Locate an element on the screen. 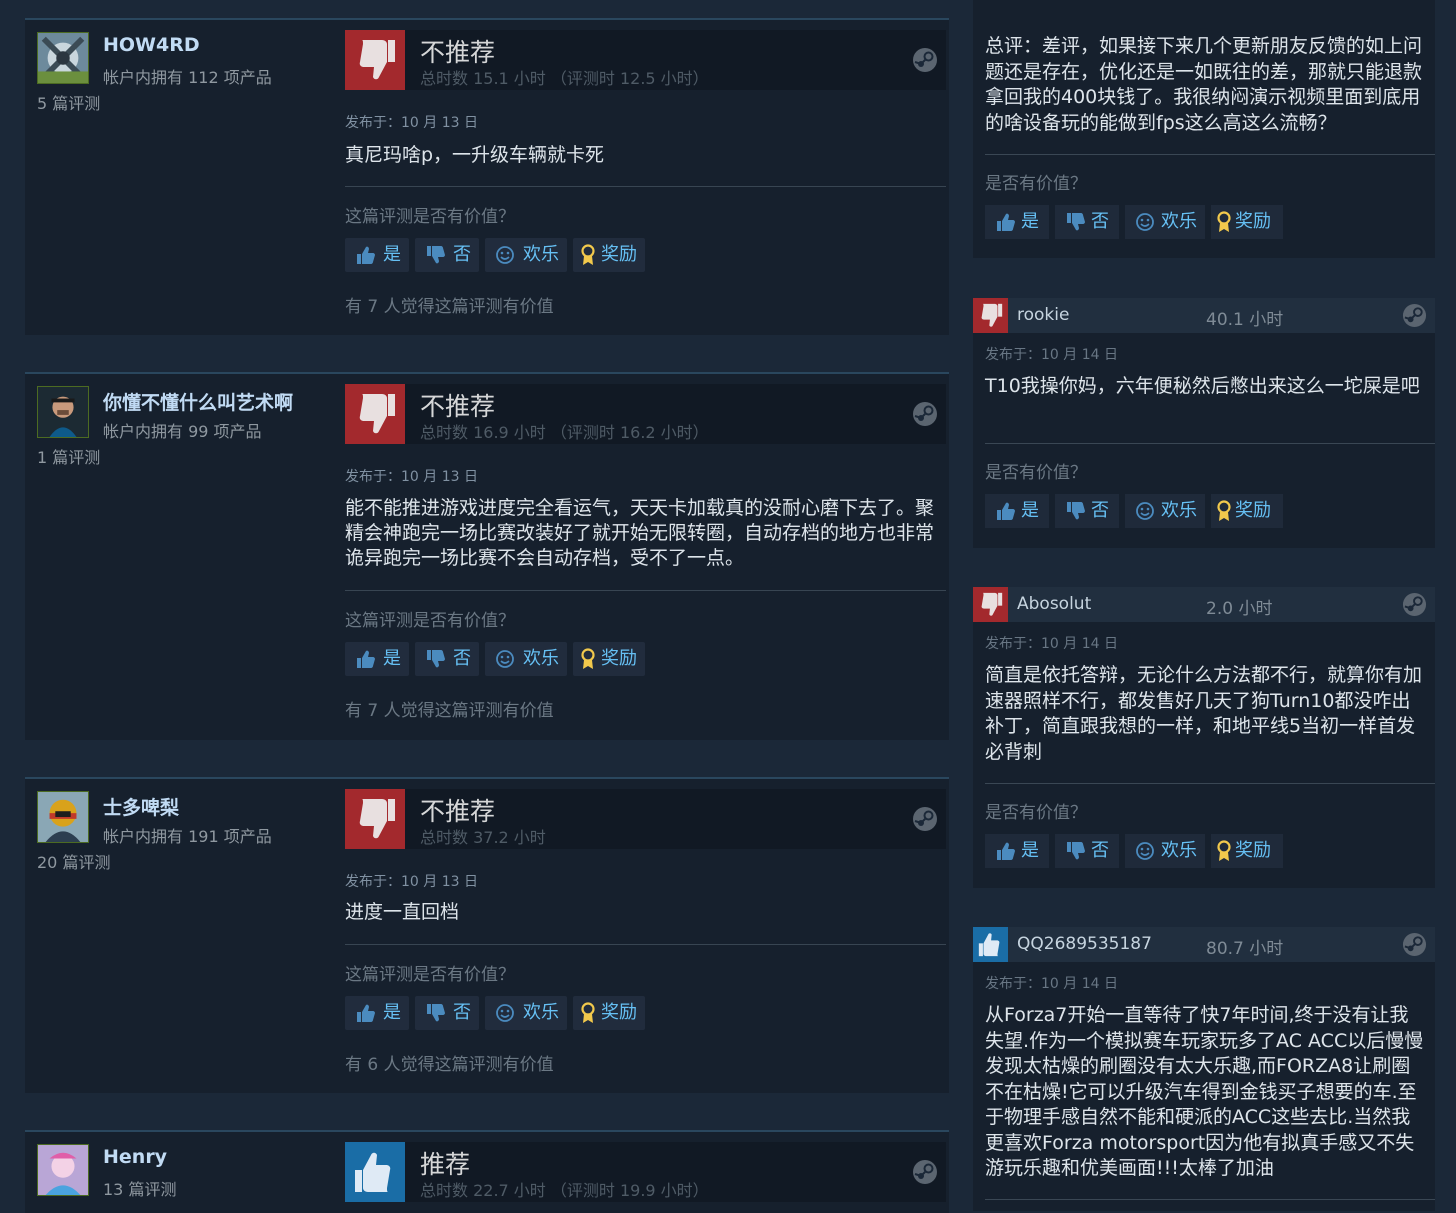  playtime-hours: 总时数 16.9 小时 （评测时 16.2 小时） is located at coordinates (564, 432).